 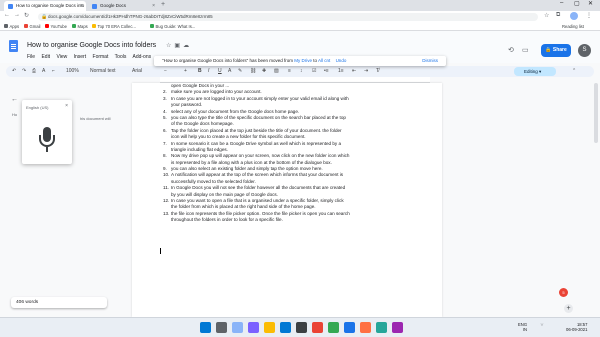 What do you see at coordinates (137, 71) in the screenshot?
I see `font-select: Arial` at bounding box center [137, 71].